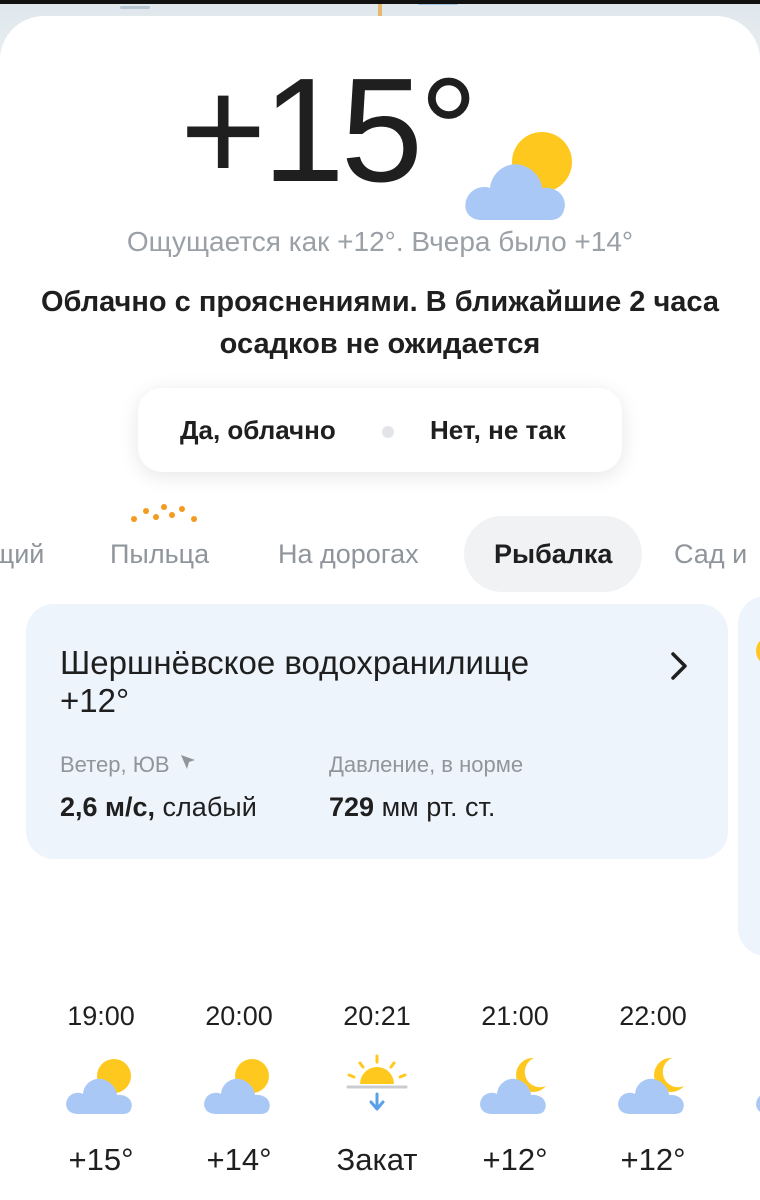  I want to click on hourly-item: 20:00 +14°, so click(239, 1088).